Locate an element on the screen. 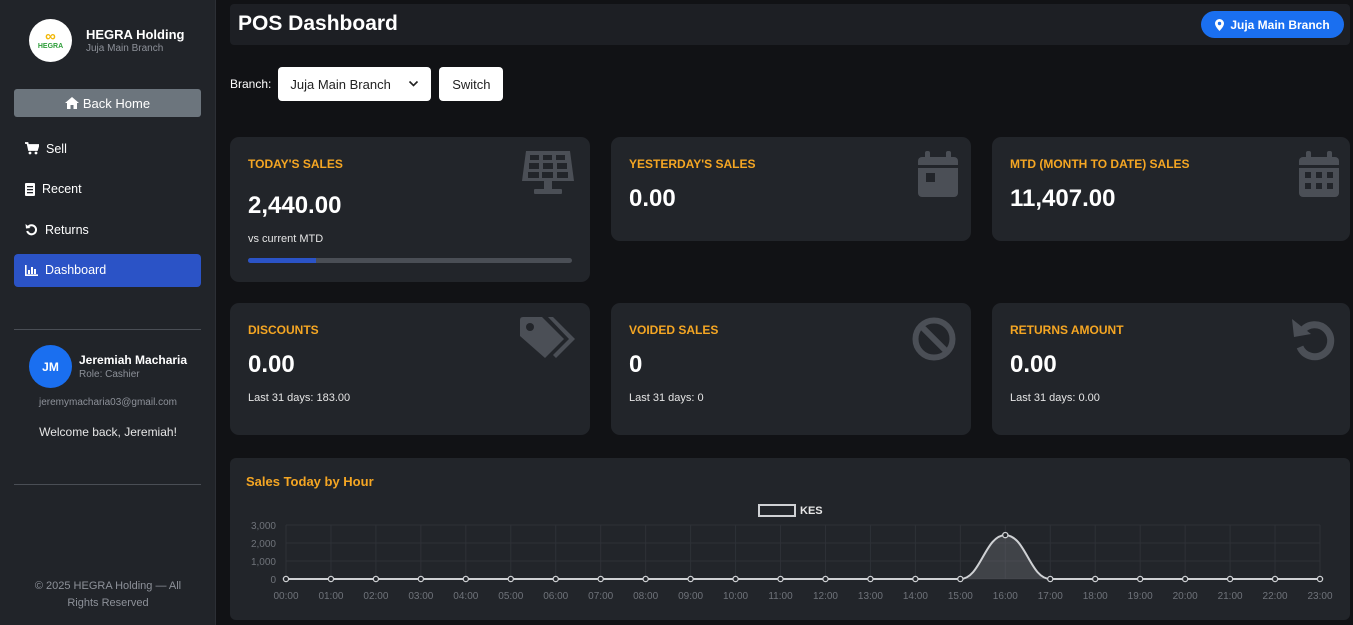 The height and width of the screenshot is (625, 1353). series-area-kes is located at coordinates (803, 557).